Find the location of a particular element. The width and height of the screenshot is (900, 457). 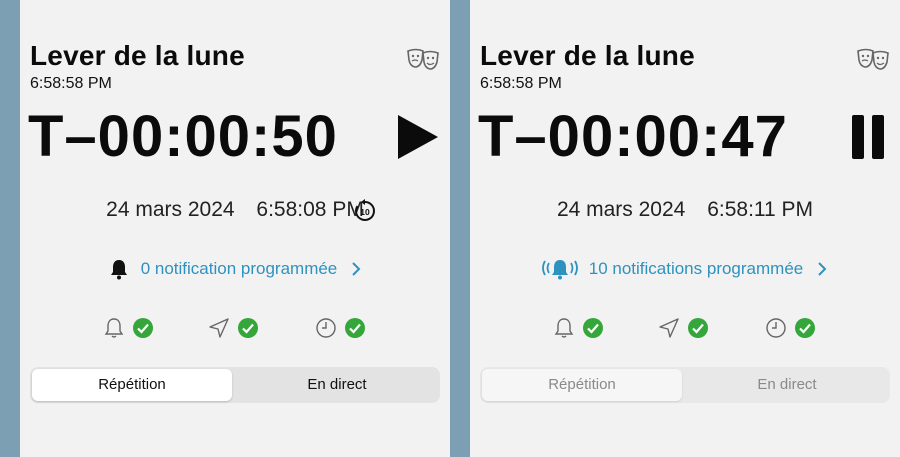

replay-10-icon: 10 is located at coordinates (365, 211).